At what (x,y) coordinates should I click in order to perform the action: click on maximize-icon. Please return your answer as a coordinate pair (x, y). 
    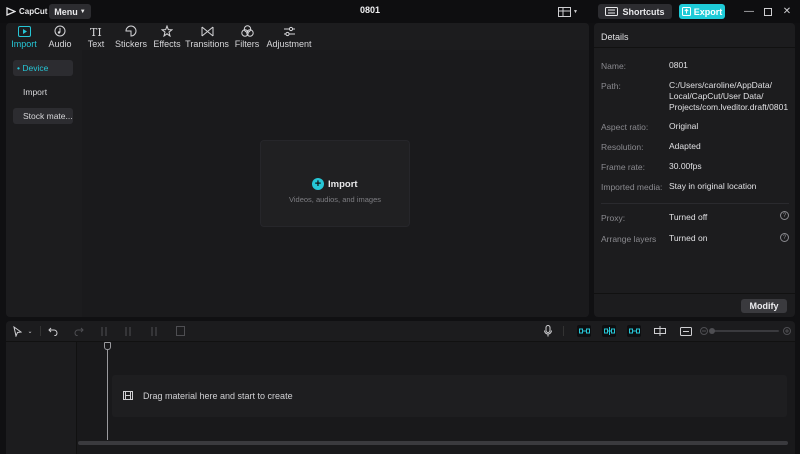
    Looking at the image, I should click on (768, 11).